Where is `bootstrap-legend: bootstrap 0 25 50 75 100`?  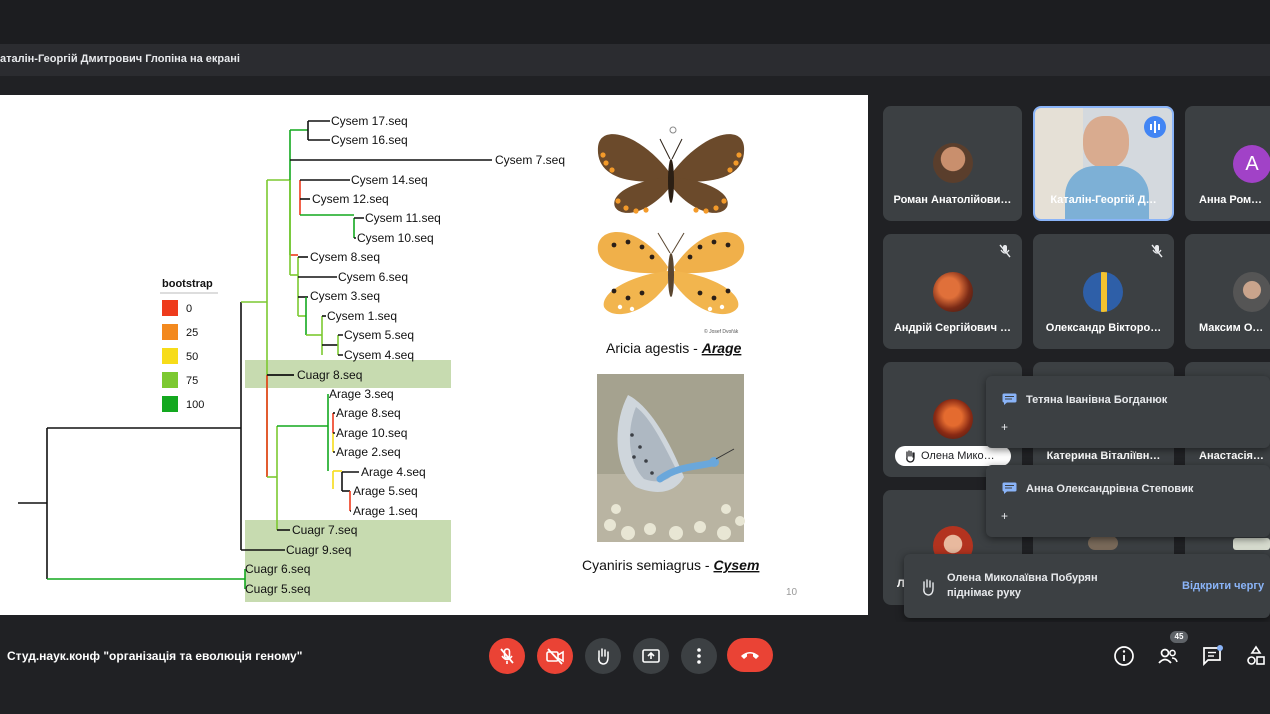
bootstrap-legend: bootstrap 0 25 50 75 100 is located at coordinates (189, 345).